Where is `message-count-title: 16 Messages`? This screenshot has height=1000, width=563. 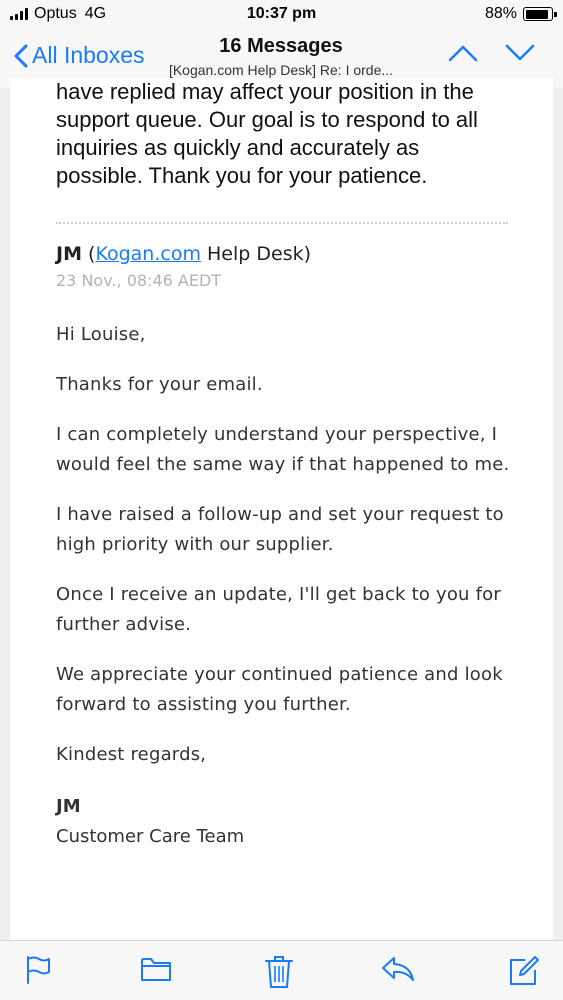
message-count-title: 16 Messages is located at coordinates (281, 46).